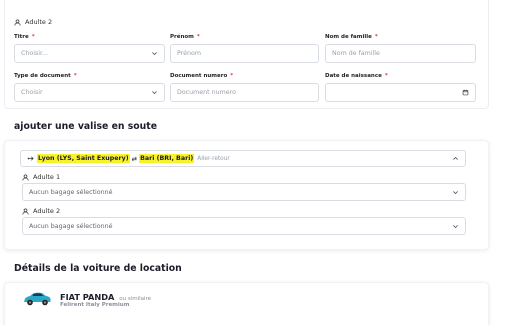 This screenshot has width=512, height=325. Describe the element at coordinates (86, 126) in the screenshot. I see `luggage-section-title: ajouter une valise en soute` at that location.